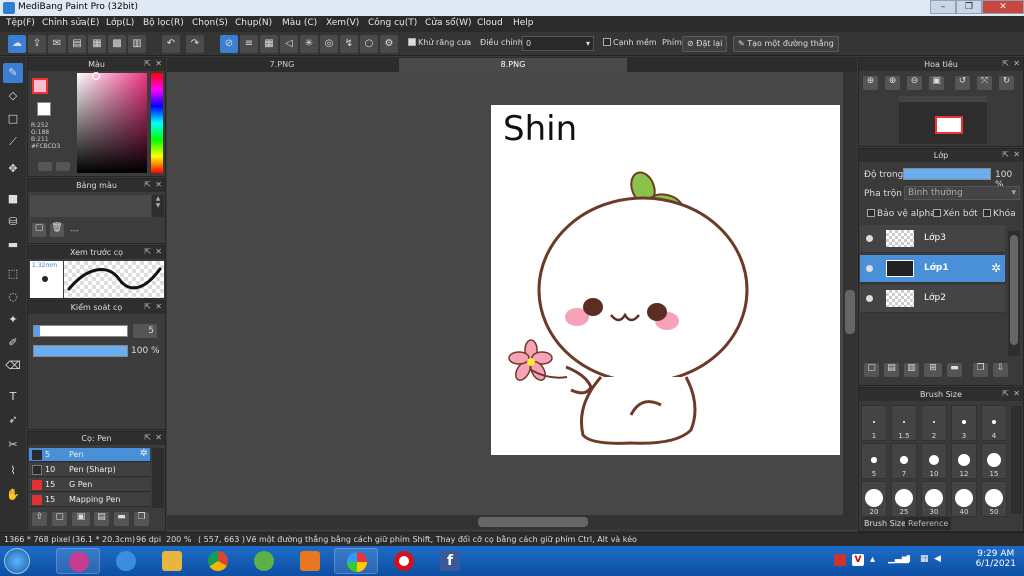 This screenshot has width=1024, height=576. Describe the element at coordinates (356, 561) in the screenshot. I see `taskbar-medibang` at that location.